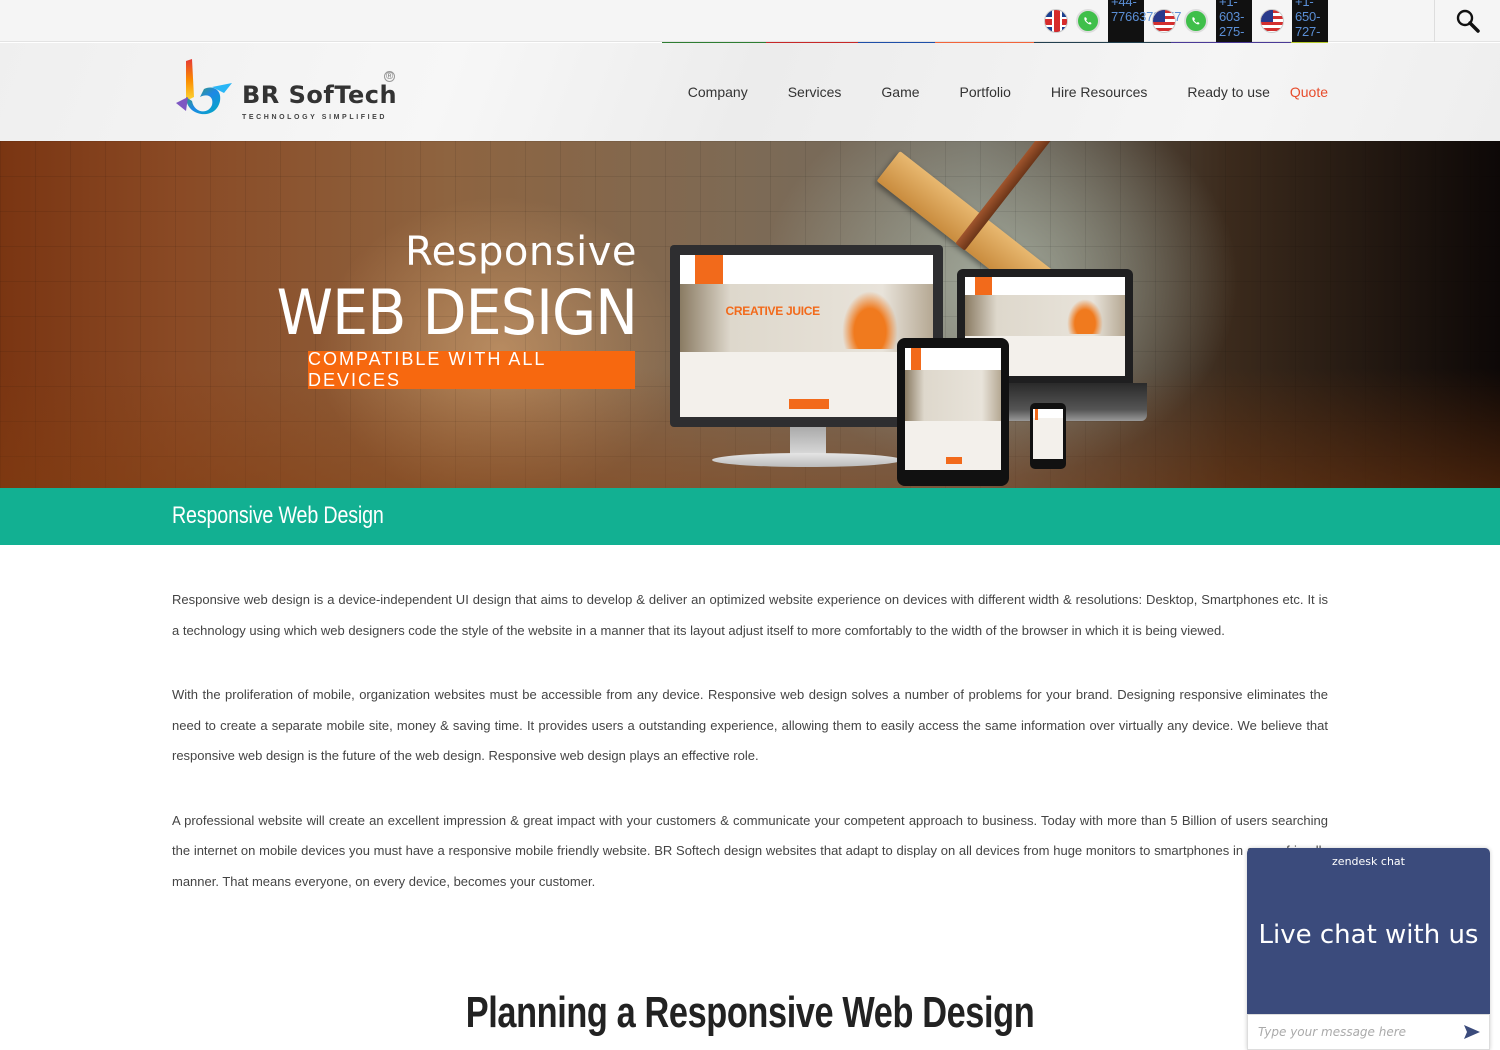  Describe the element at coordinates (718, 92) in the screenshot. I see `nav-company: Company` at that location.